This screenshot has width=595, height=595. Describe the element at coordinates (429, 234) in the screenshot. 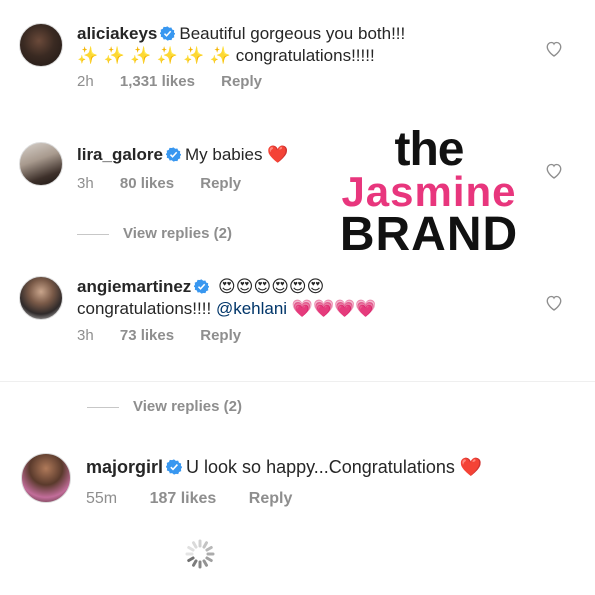

I see `watermark-line-brand: BRAND` at that location.